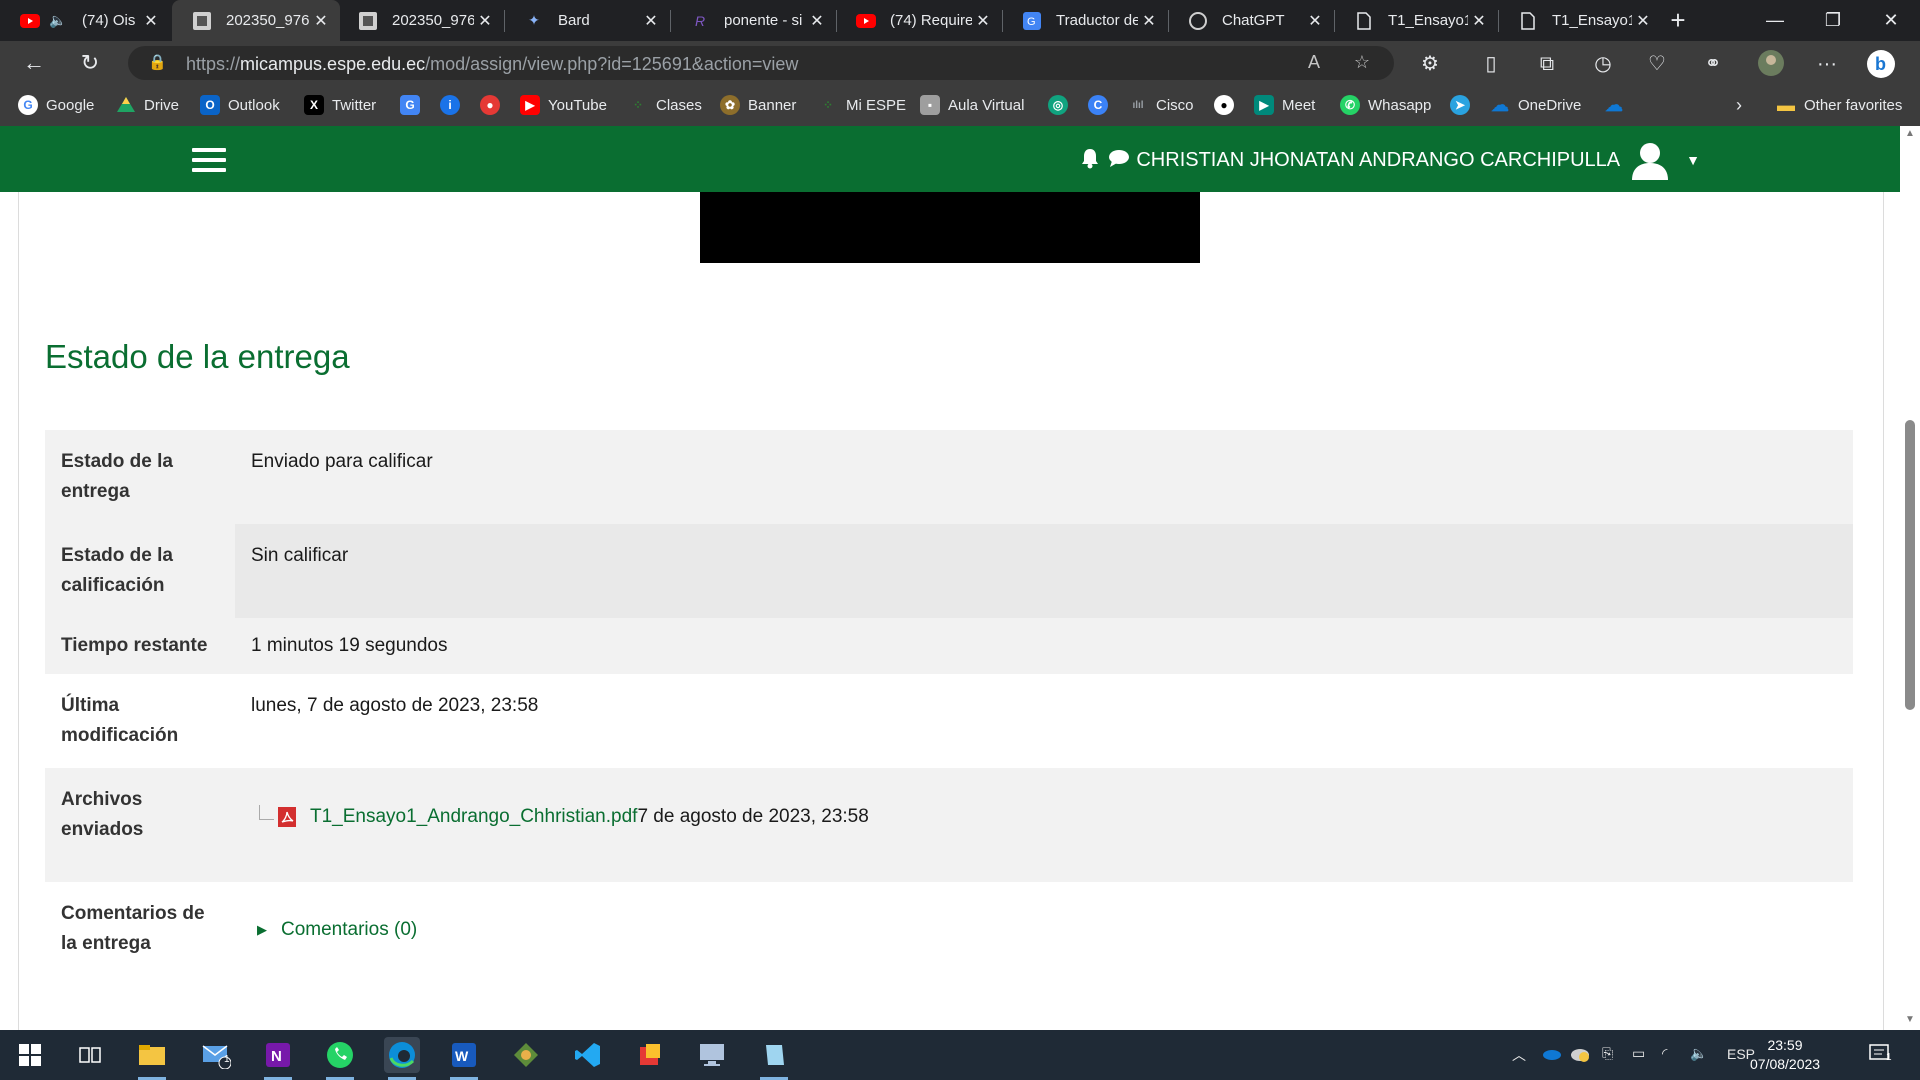 This screenshot has height=1080, width=1920. I want to click on page-scrollbar: ▲ ▼, so click(1910, 578).